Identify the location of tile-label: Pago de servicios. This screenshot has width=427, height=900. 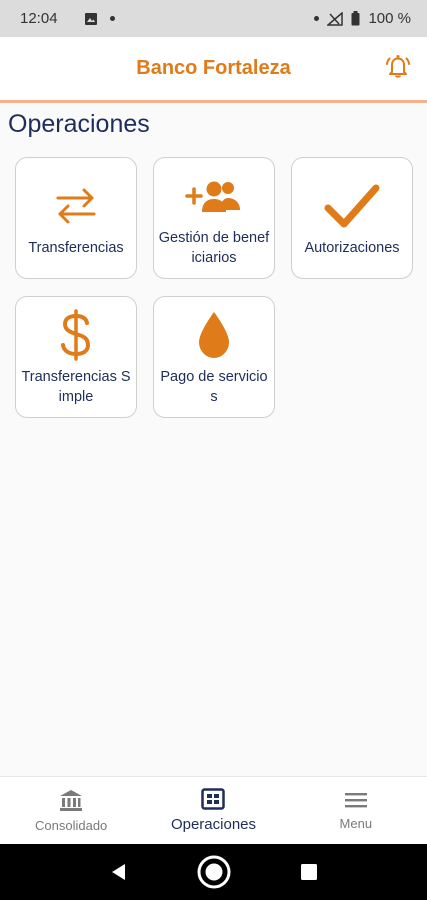
(214, 387).